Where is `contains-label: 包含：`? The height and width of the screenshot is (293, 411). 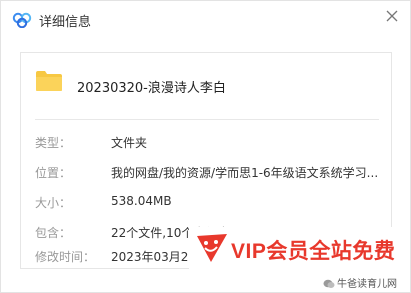 contains-label: 包含： is located at coordinates (53, 233).